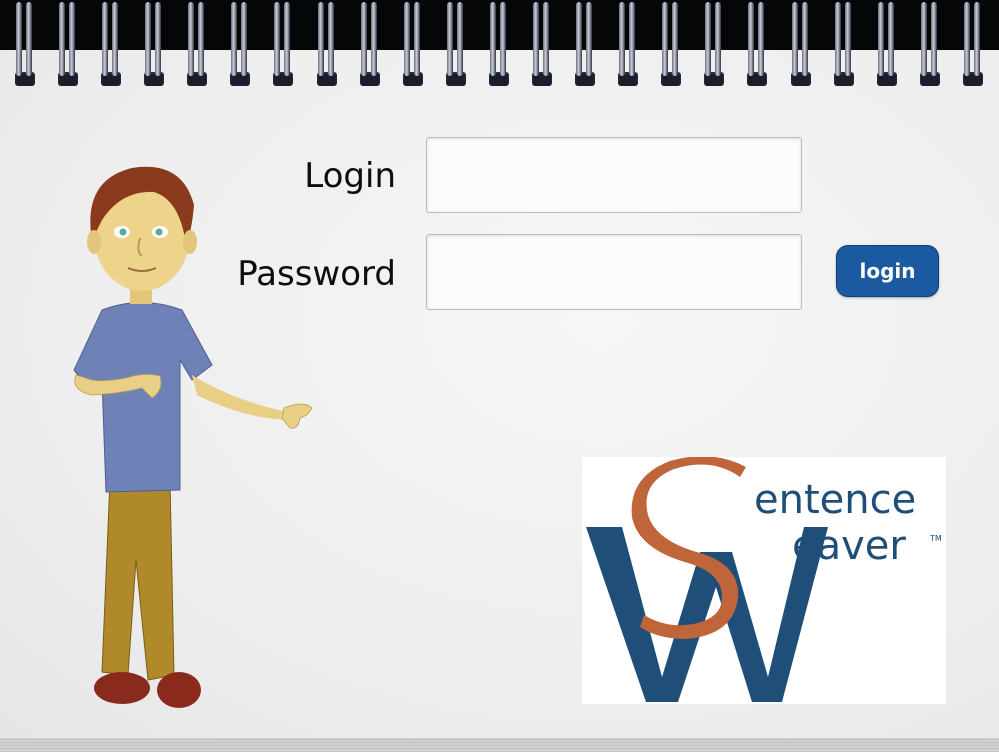 The height and width of the screenshot is (752, 999). What do you see at coordinates (316, 274) in the screenshot?
I see `password-label: Password` at bounding box center [316, 274].